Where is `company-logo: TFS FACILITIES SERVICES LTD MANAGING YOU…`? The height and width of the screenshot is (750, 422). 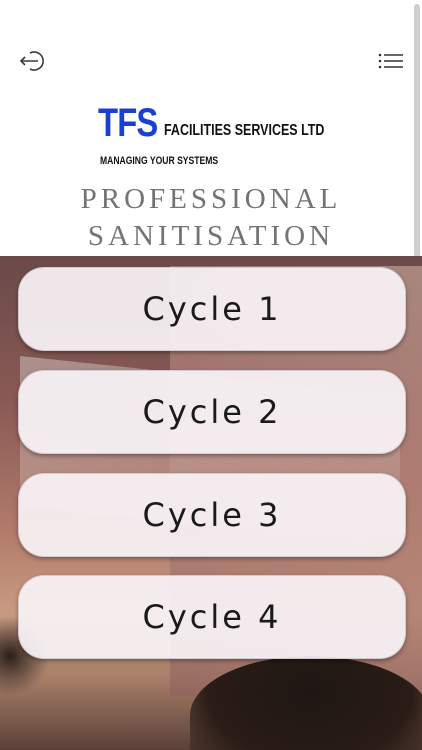 company-logo: TFS FACILITIES SERVICES LTD MANAGING YOU… is located at coordinates (218, 136).